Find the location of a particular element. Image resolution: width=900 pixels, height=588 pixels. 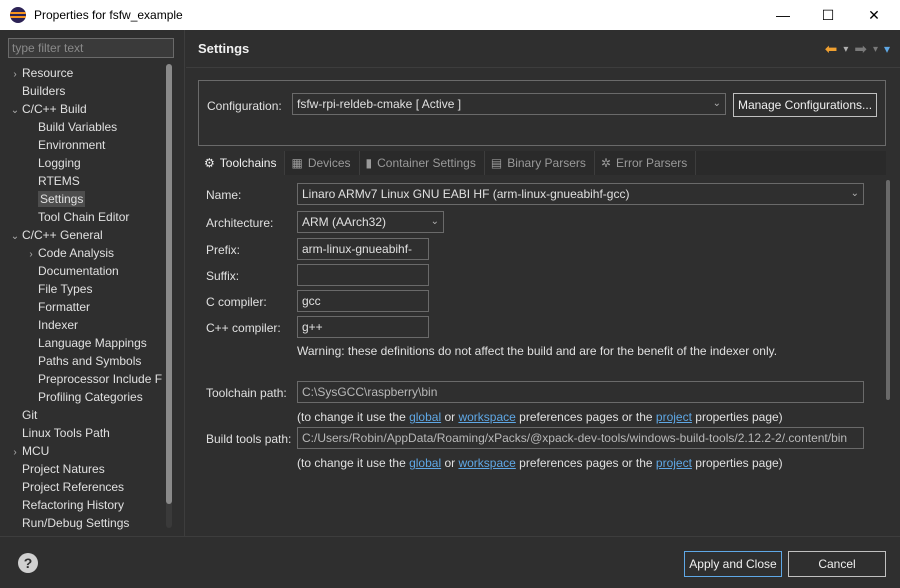

tree-item: Documentation is located at coordinates (86, 271).